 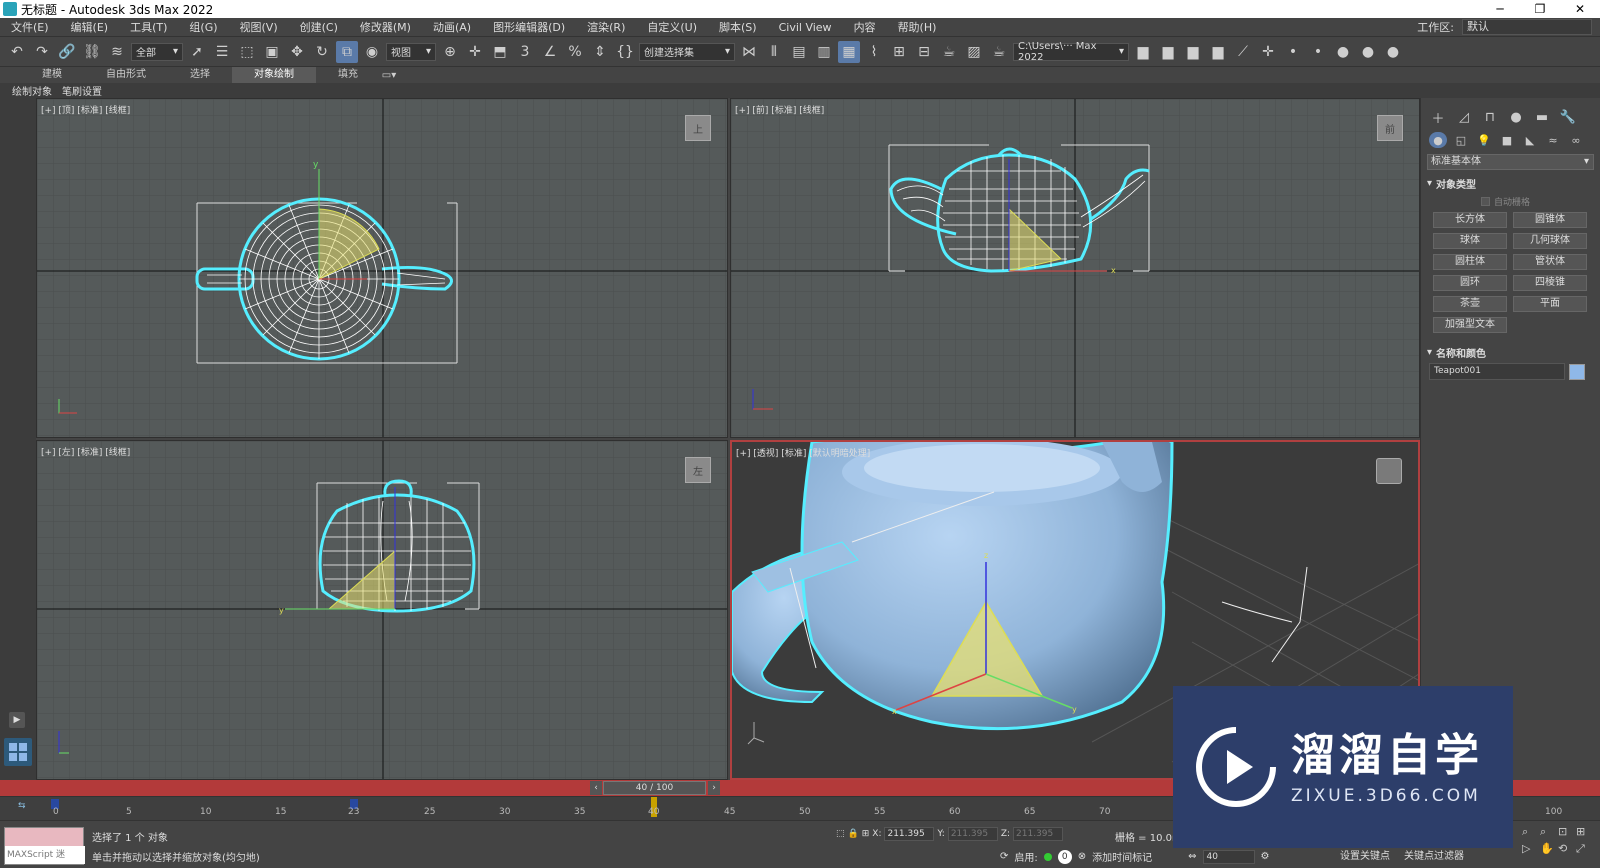 What do you see at coordinates (1343, 52) in the screenshot?
I see `sphere-1-icon: ●` at bounding box center [1343, 52].